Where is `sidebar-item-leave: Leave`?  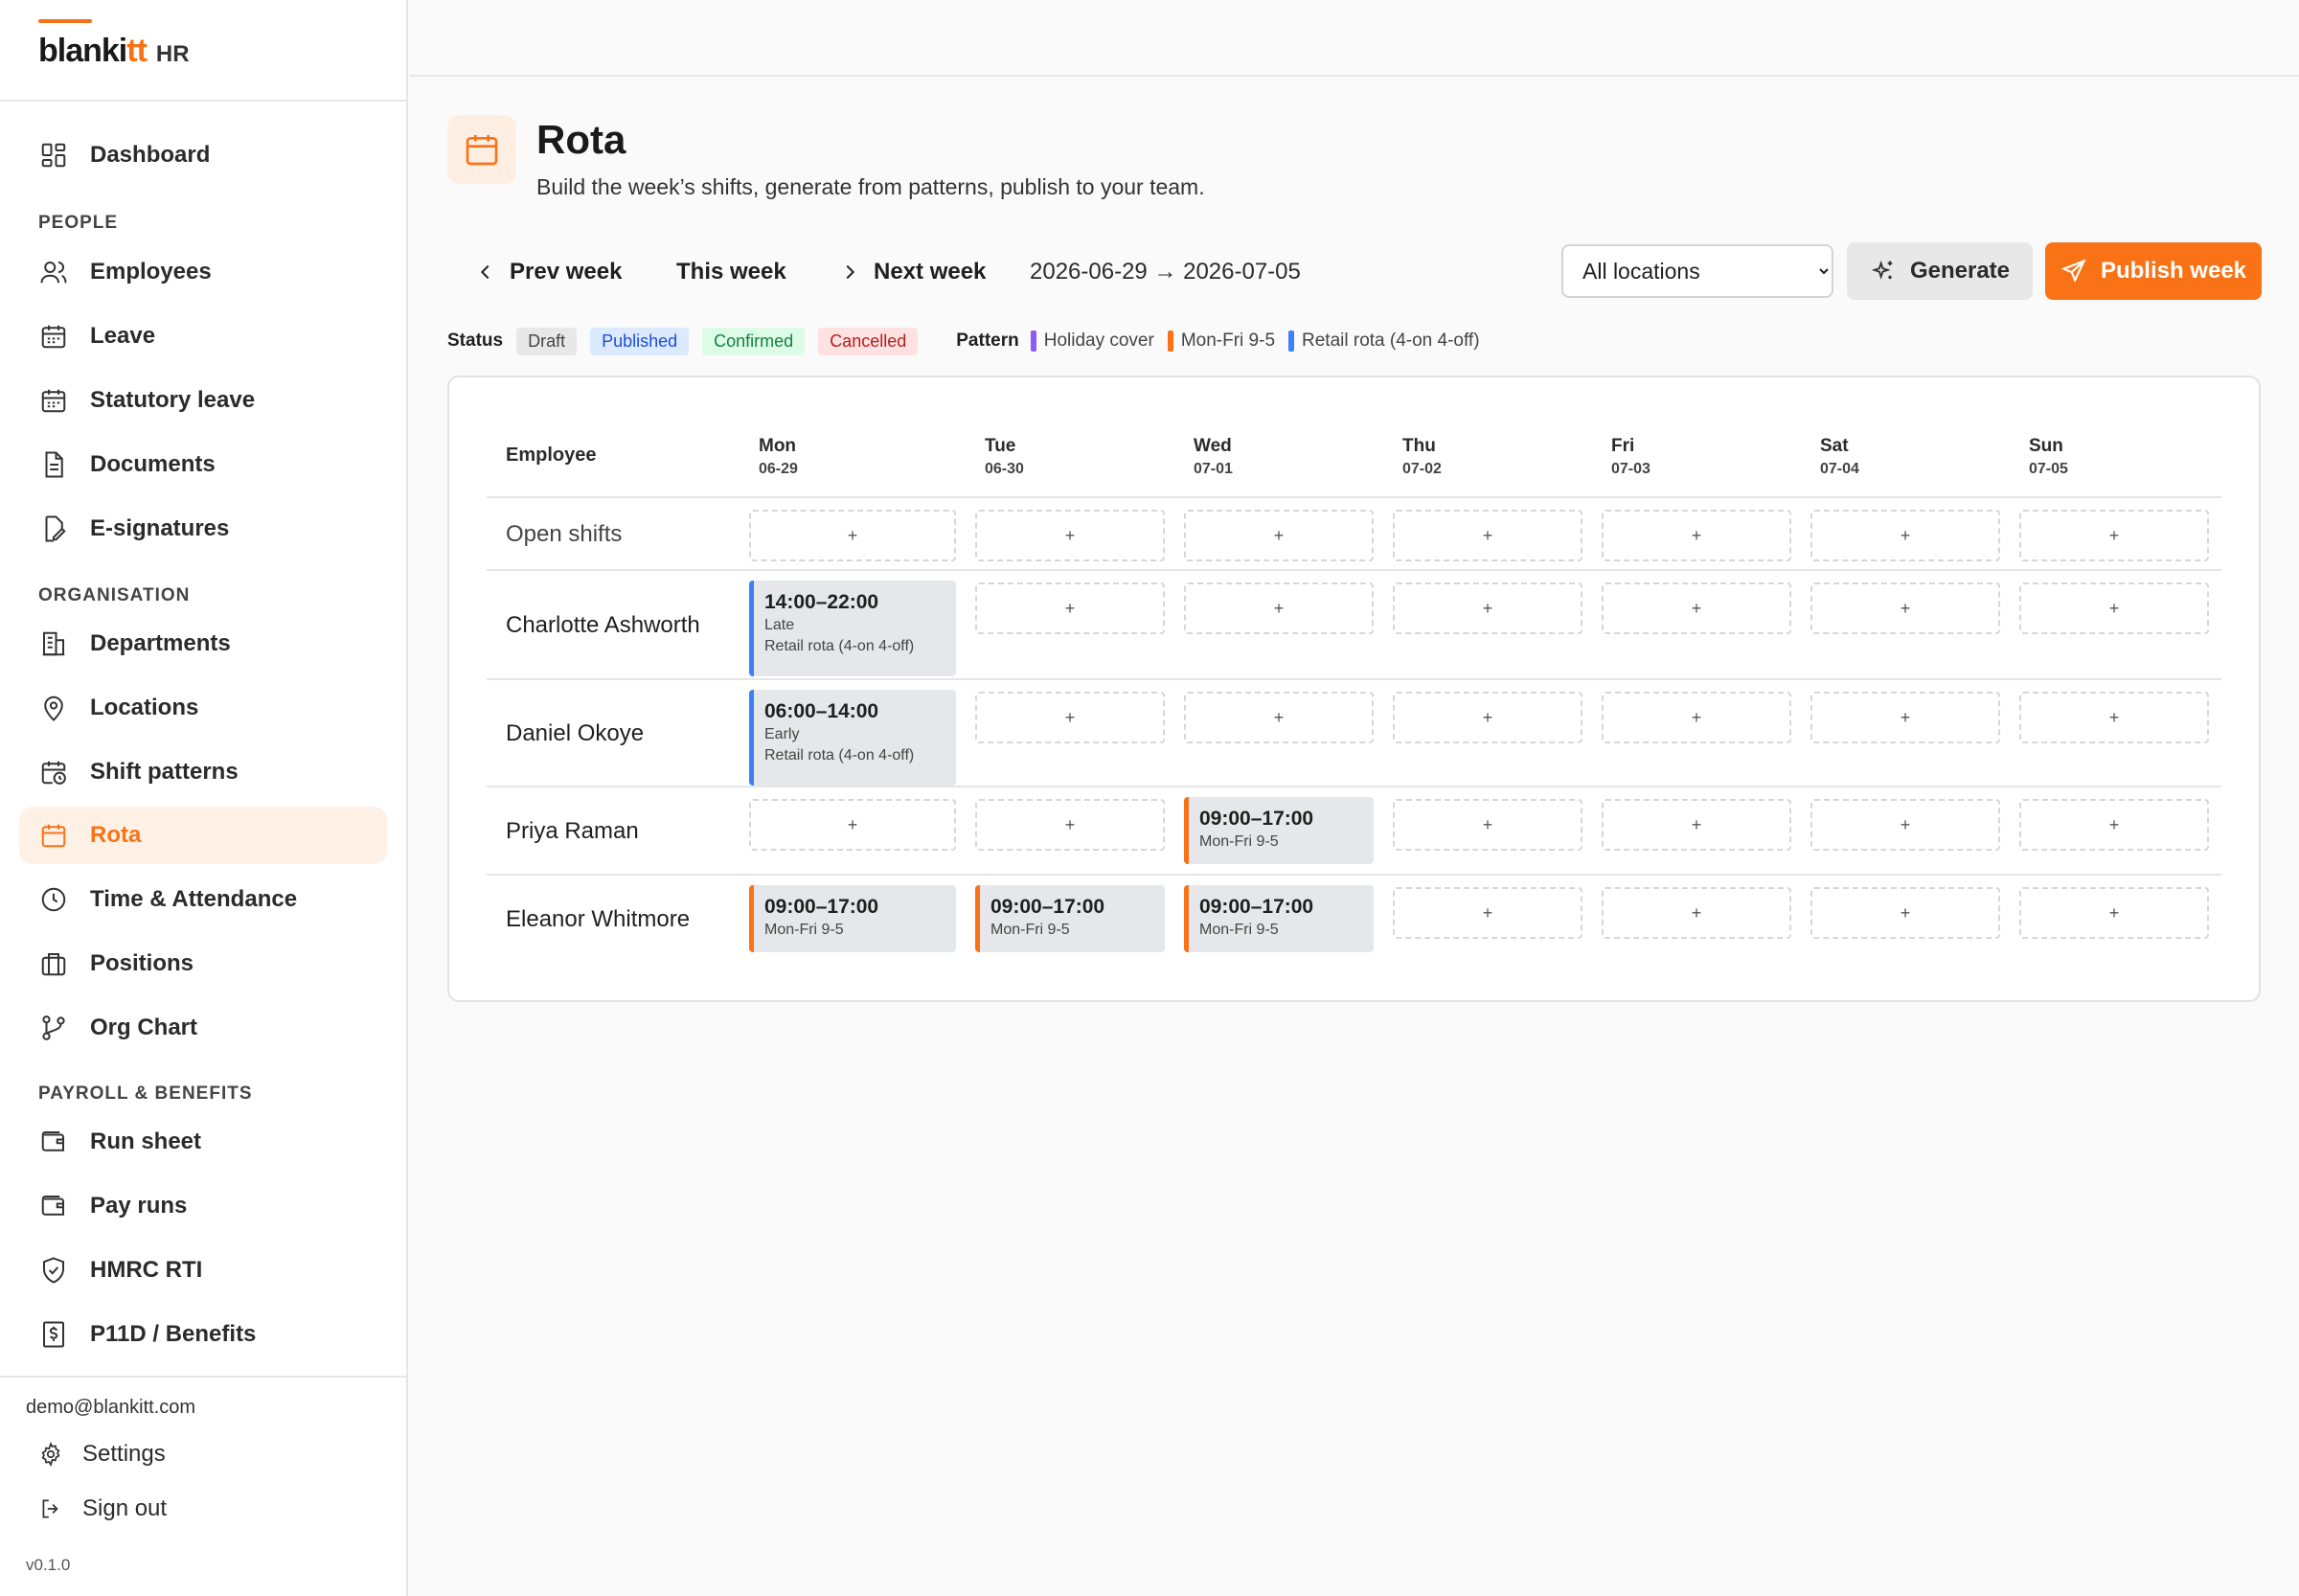
sidebar-item-leave: Leave is located at coordinates (203, 336).